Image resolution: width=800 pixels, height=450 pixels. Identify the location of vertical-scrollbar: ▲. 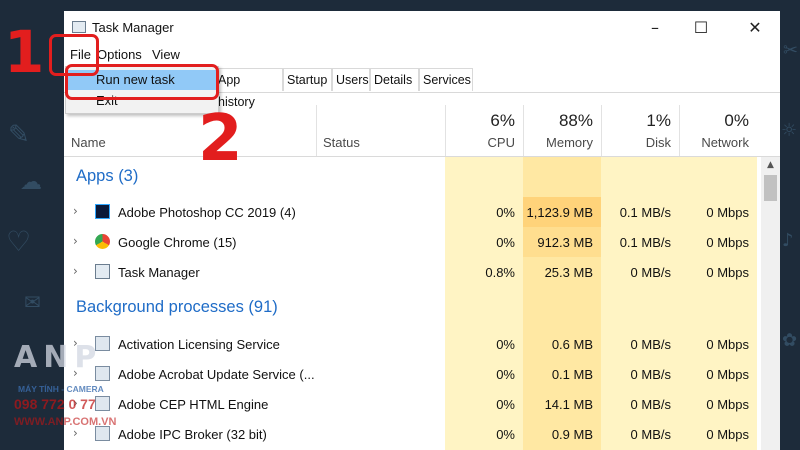
(770, 303).